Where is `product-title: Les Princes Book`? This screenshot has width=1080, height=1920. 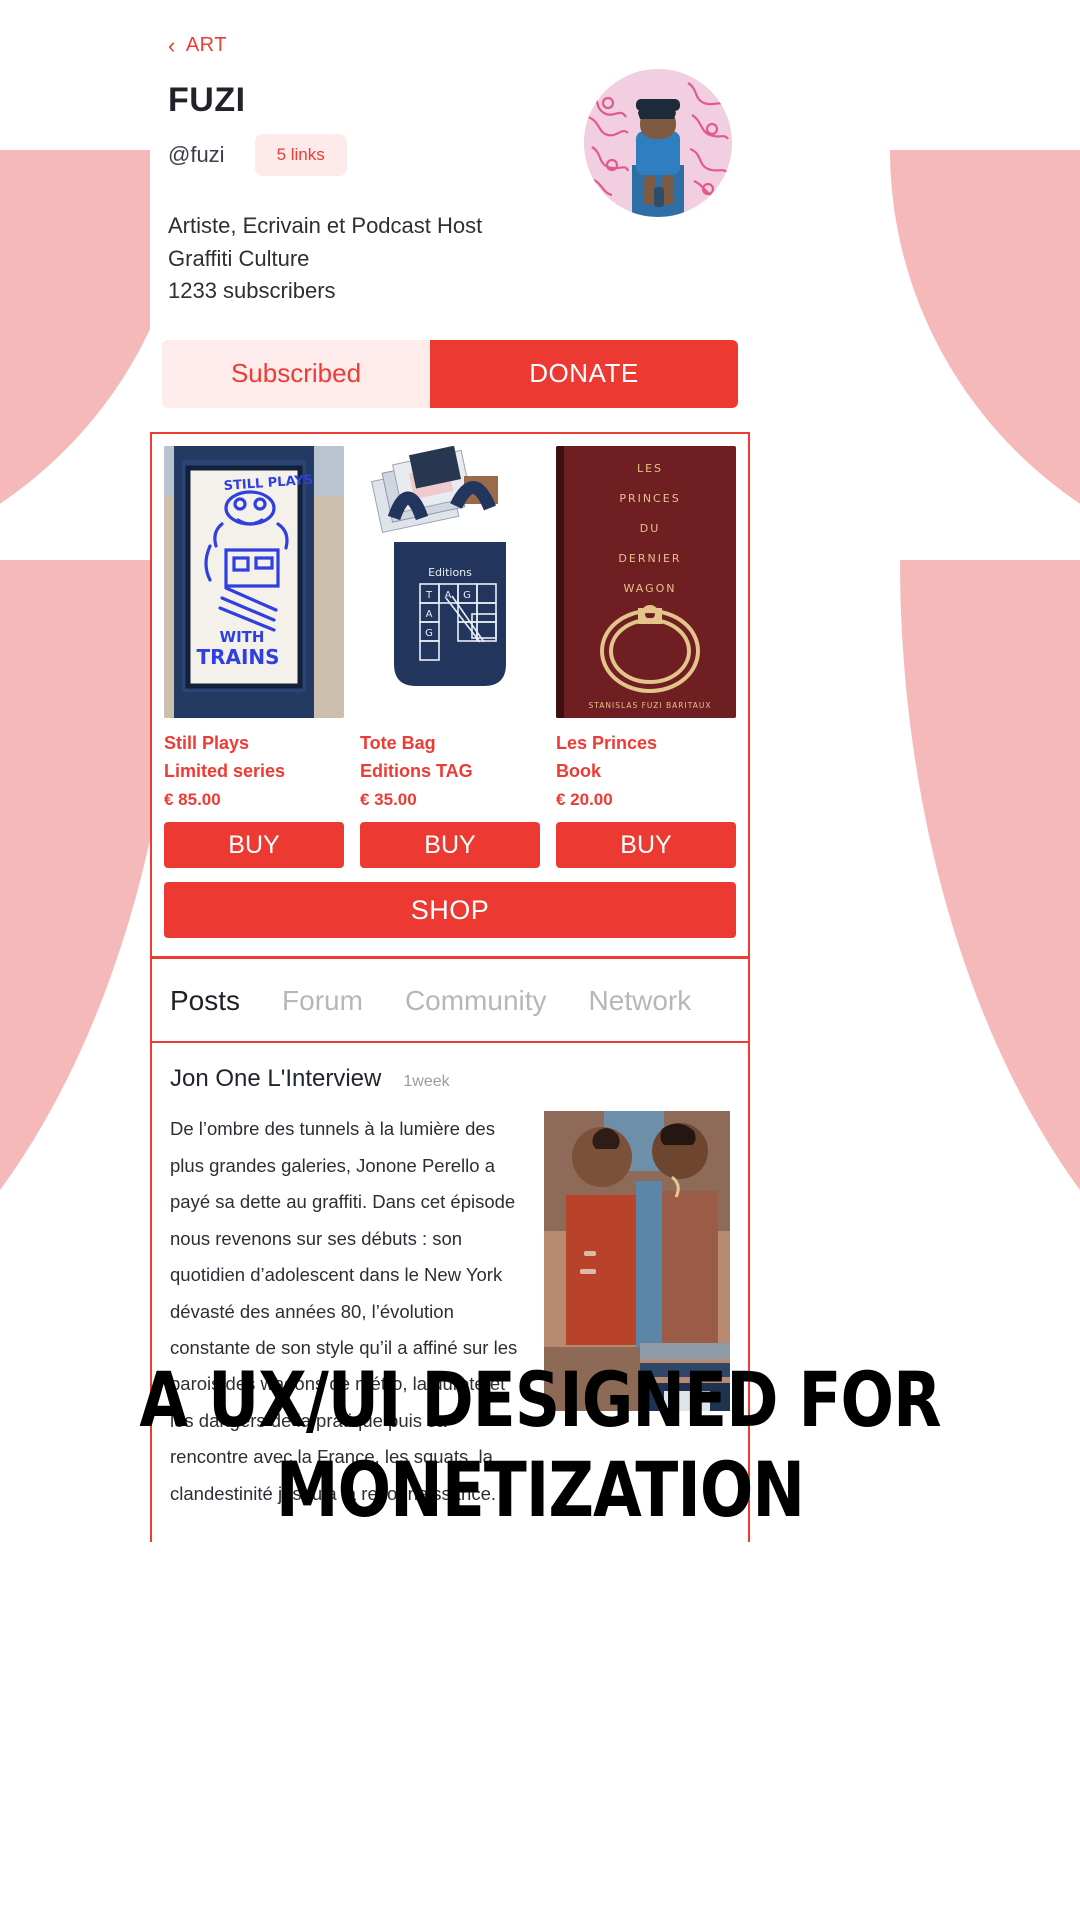
product-title: Les Princes Book is located at coordinates (646, 758).